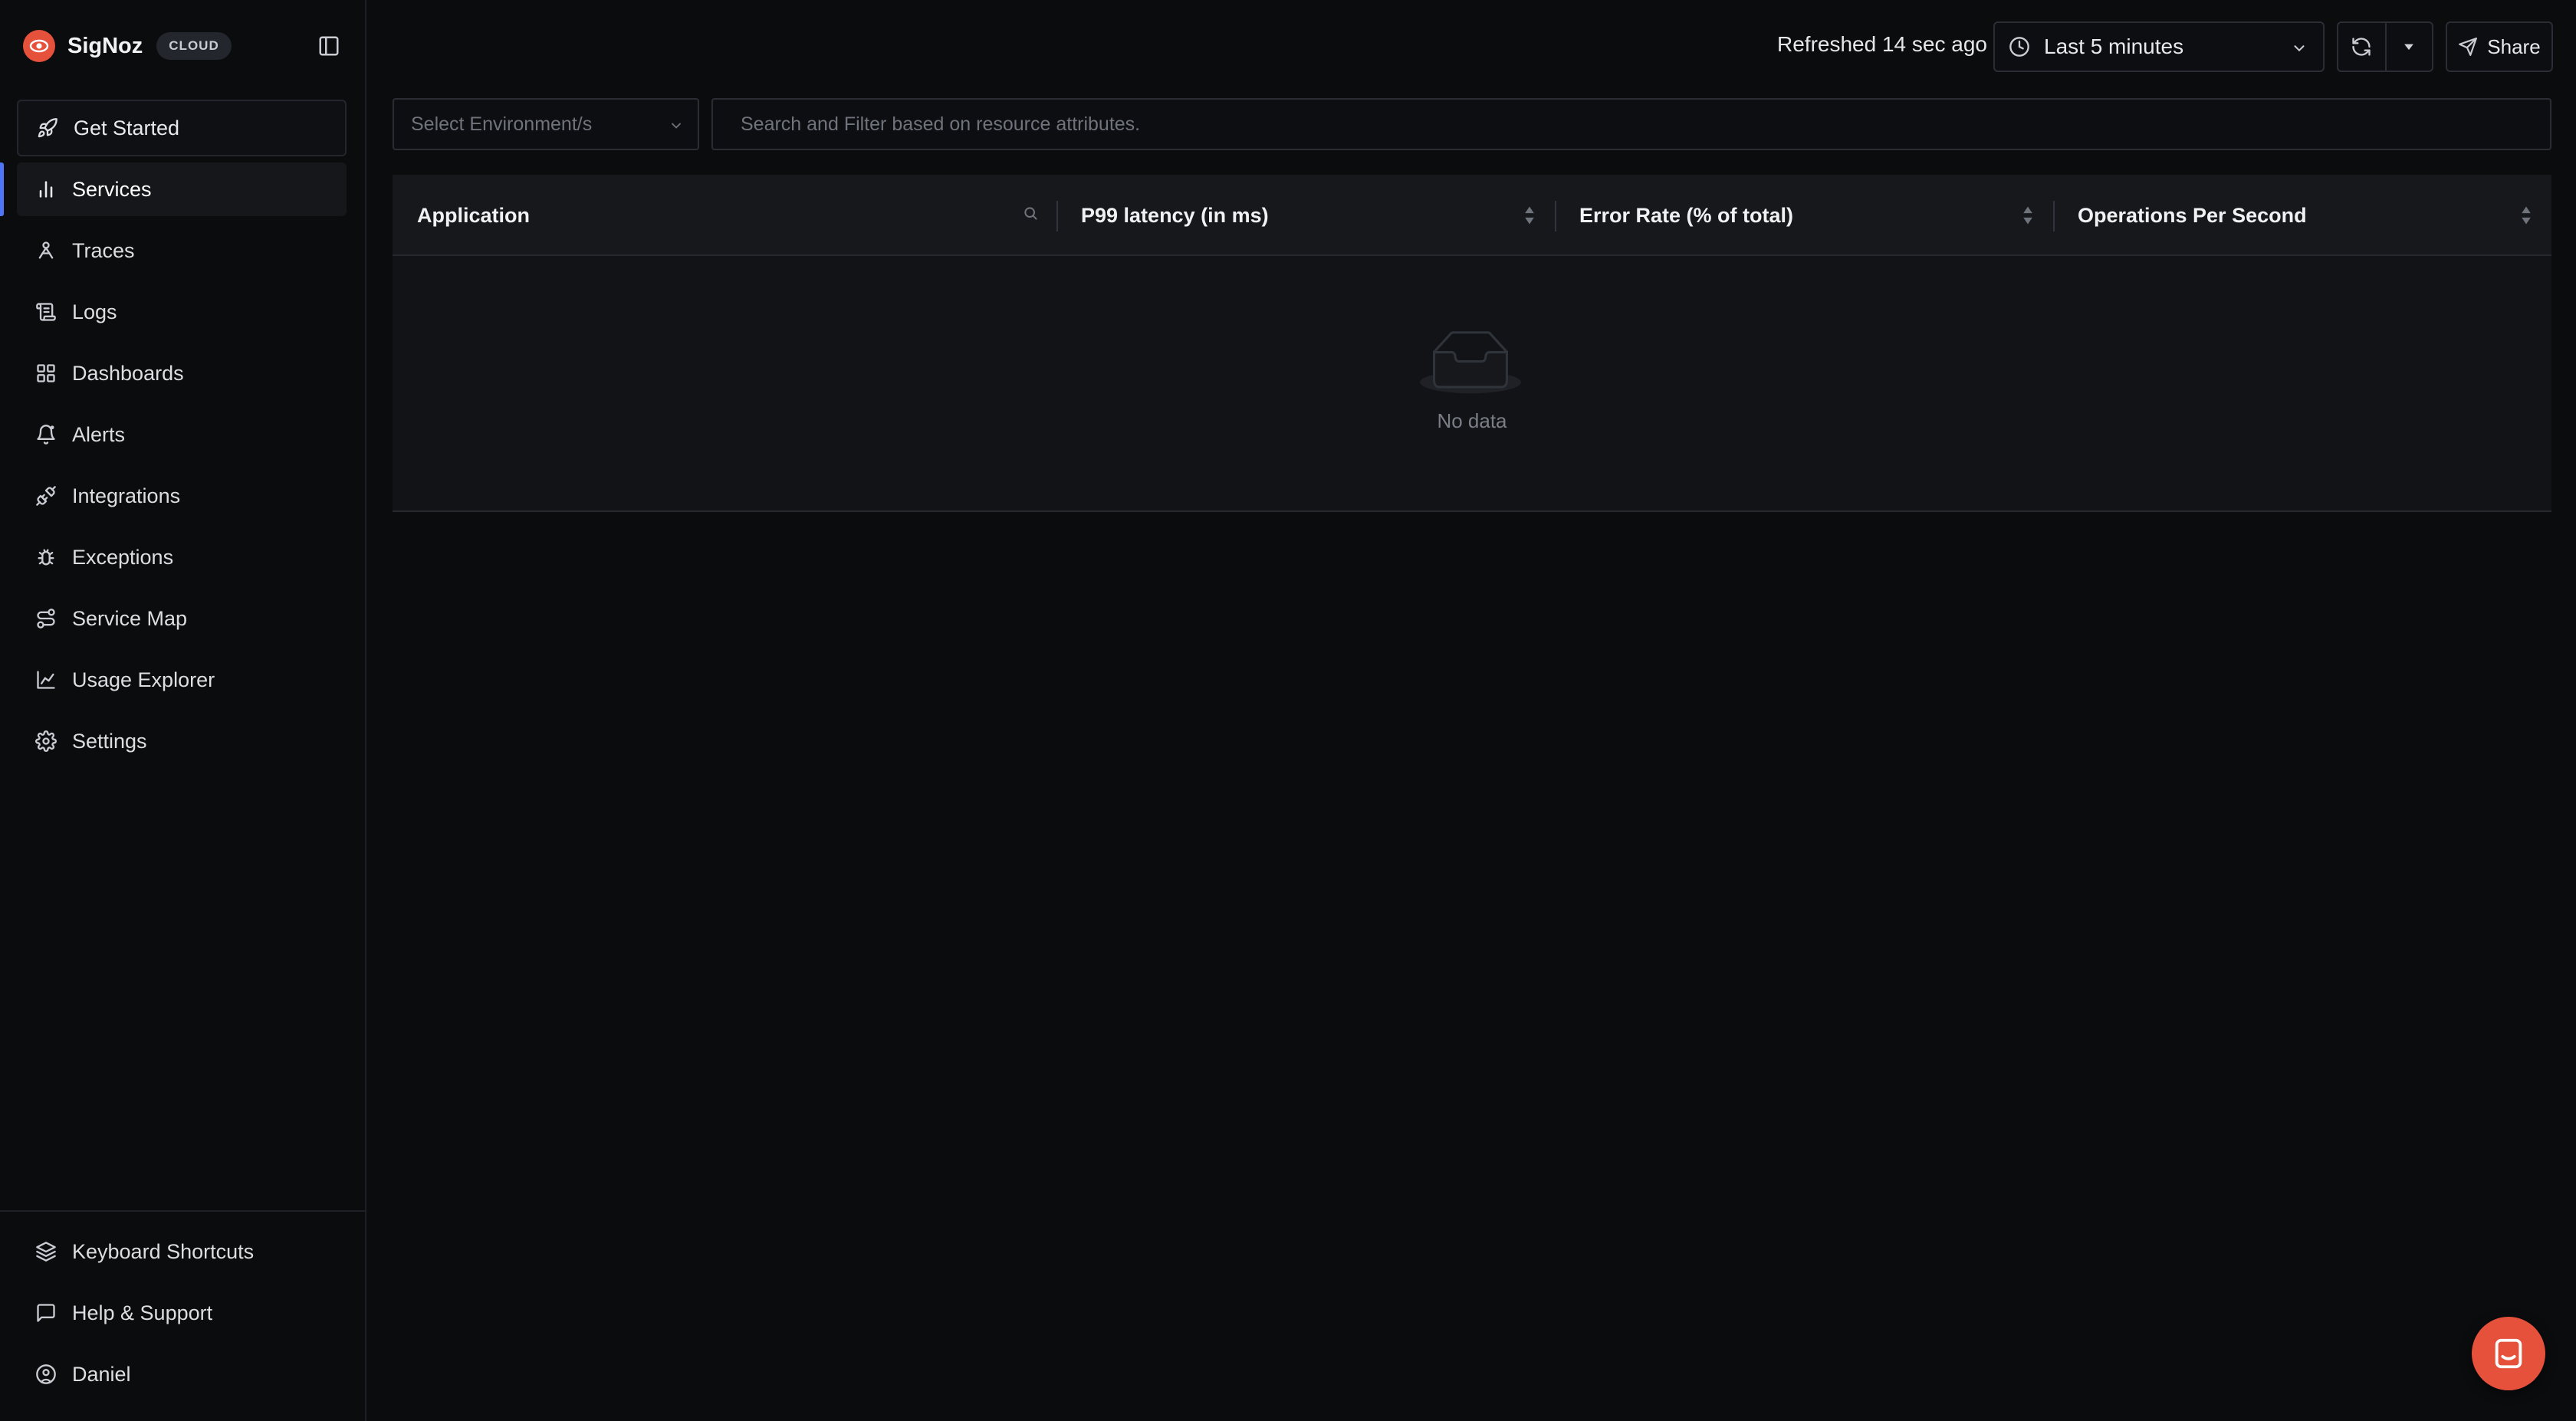 The height and width of the screenshot is (1421, 2576). Describe the element at coordinates (2514, 46) in the screenshot. I see `share-label: Share` at that location.